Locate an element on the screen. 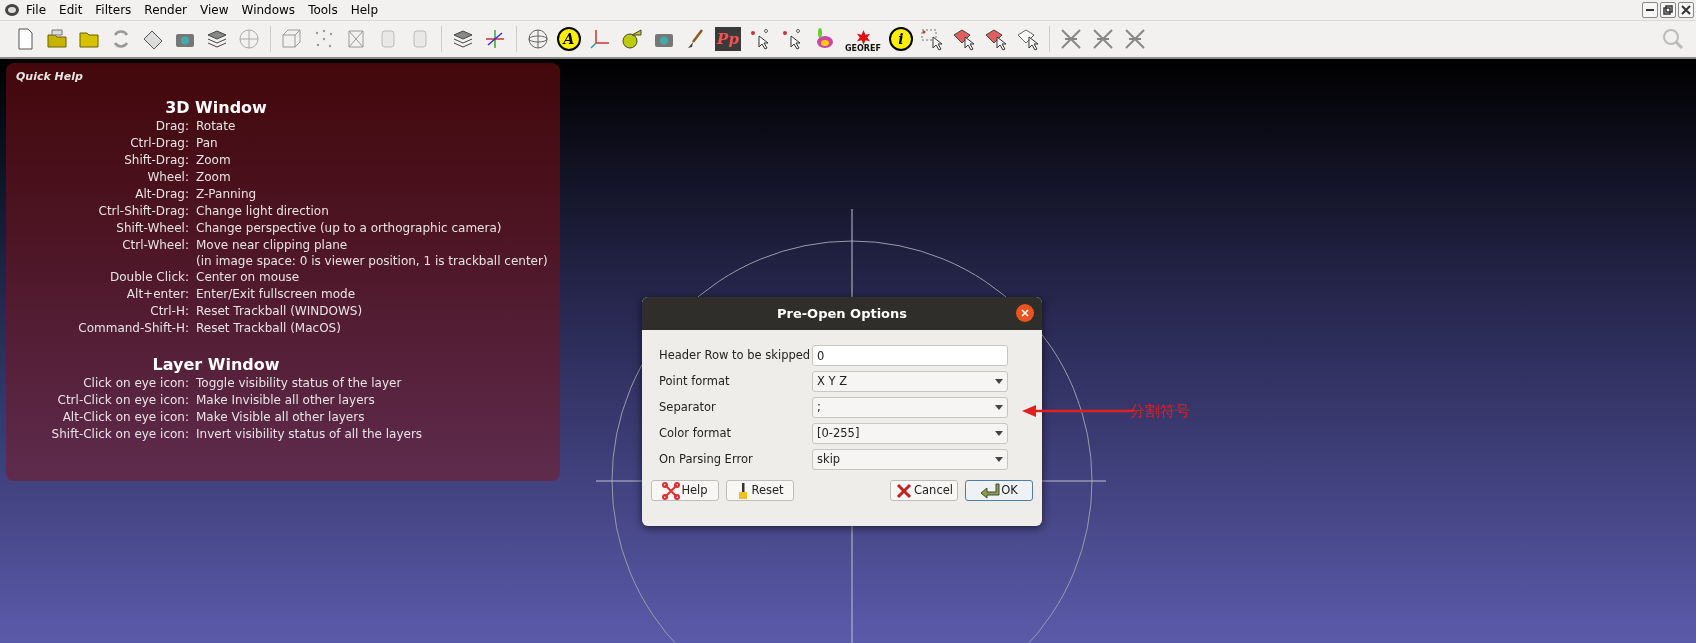 The height and width of the screenshot is (643, 1696). menu-item: Tools is located at coordinates (323, 10).